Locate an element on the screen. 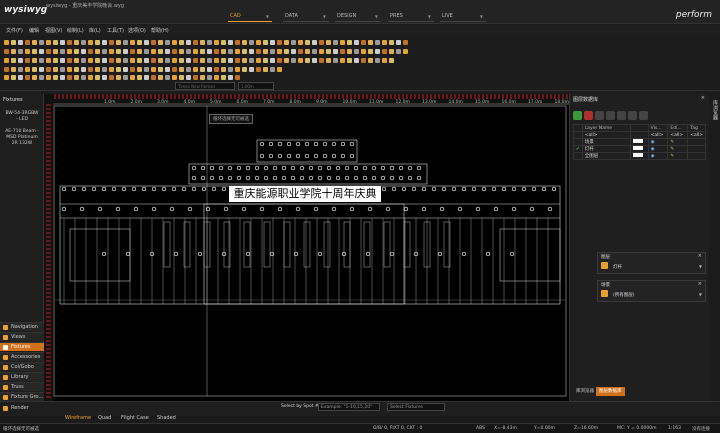  nav-colgobo: Col/Gobo is located at coordinates (22, 366).